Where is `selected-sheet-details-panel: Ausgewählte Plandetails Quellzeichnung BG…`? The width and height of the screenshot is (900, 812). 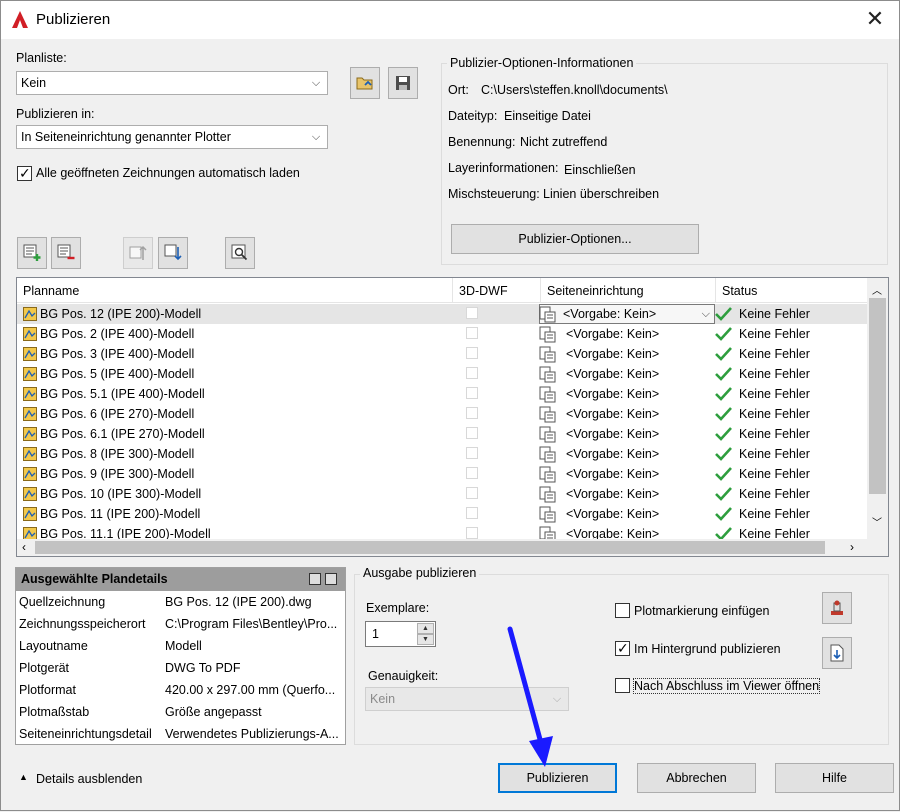 selected-sheet-details-panel: Ausgewählte Plandetails Quellzeichnung BG… is located at coordinates (180, 656).